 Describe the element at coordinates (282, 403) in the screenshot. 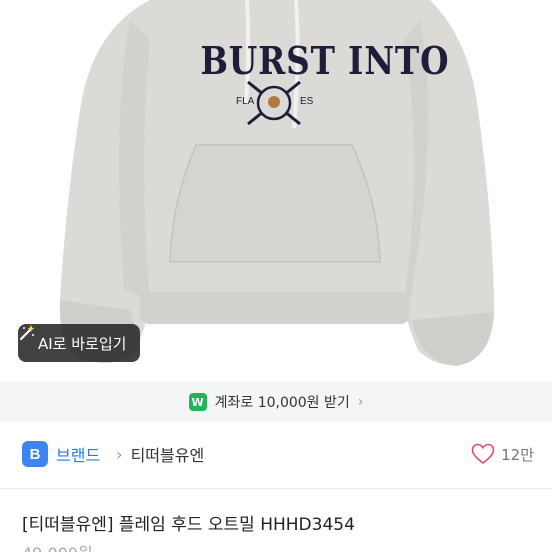

I see `points-banner-text: 계좌로 10,000원 받기` at that location.